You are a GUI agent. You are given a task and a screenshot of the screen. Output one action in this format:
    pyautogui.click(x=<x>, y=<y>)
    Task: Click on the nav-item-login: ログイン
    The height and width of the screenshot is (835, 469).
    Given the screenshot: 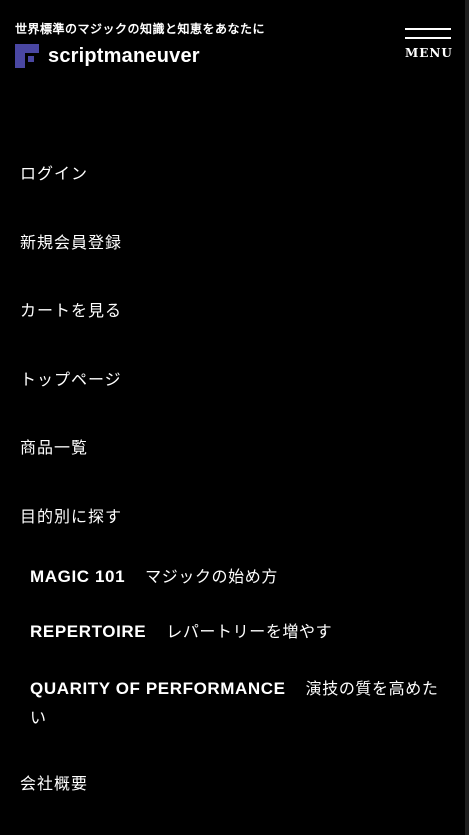 What is the action you would take?
    pyautogui.click(x=54, y=172)
    